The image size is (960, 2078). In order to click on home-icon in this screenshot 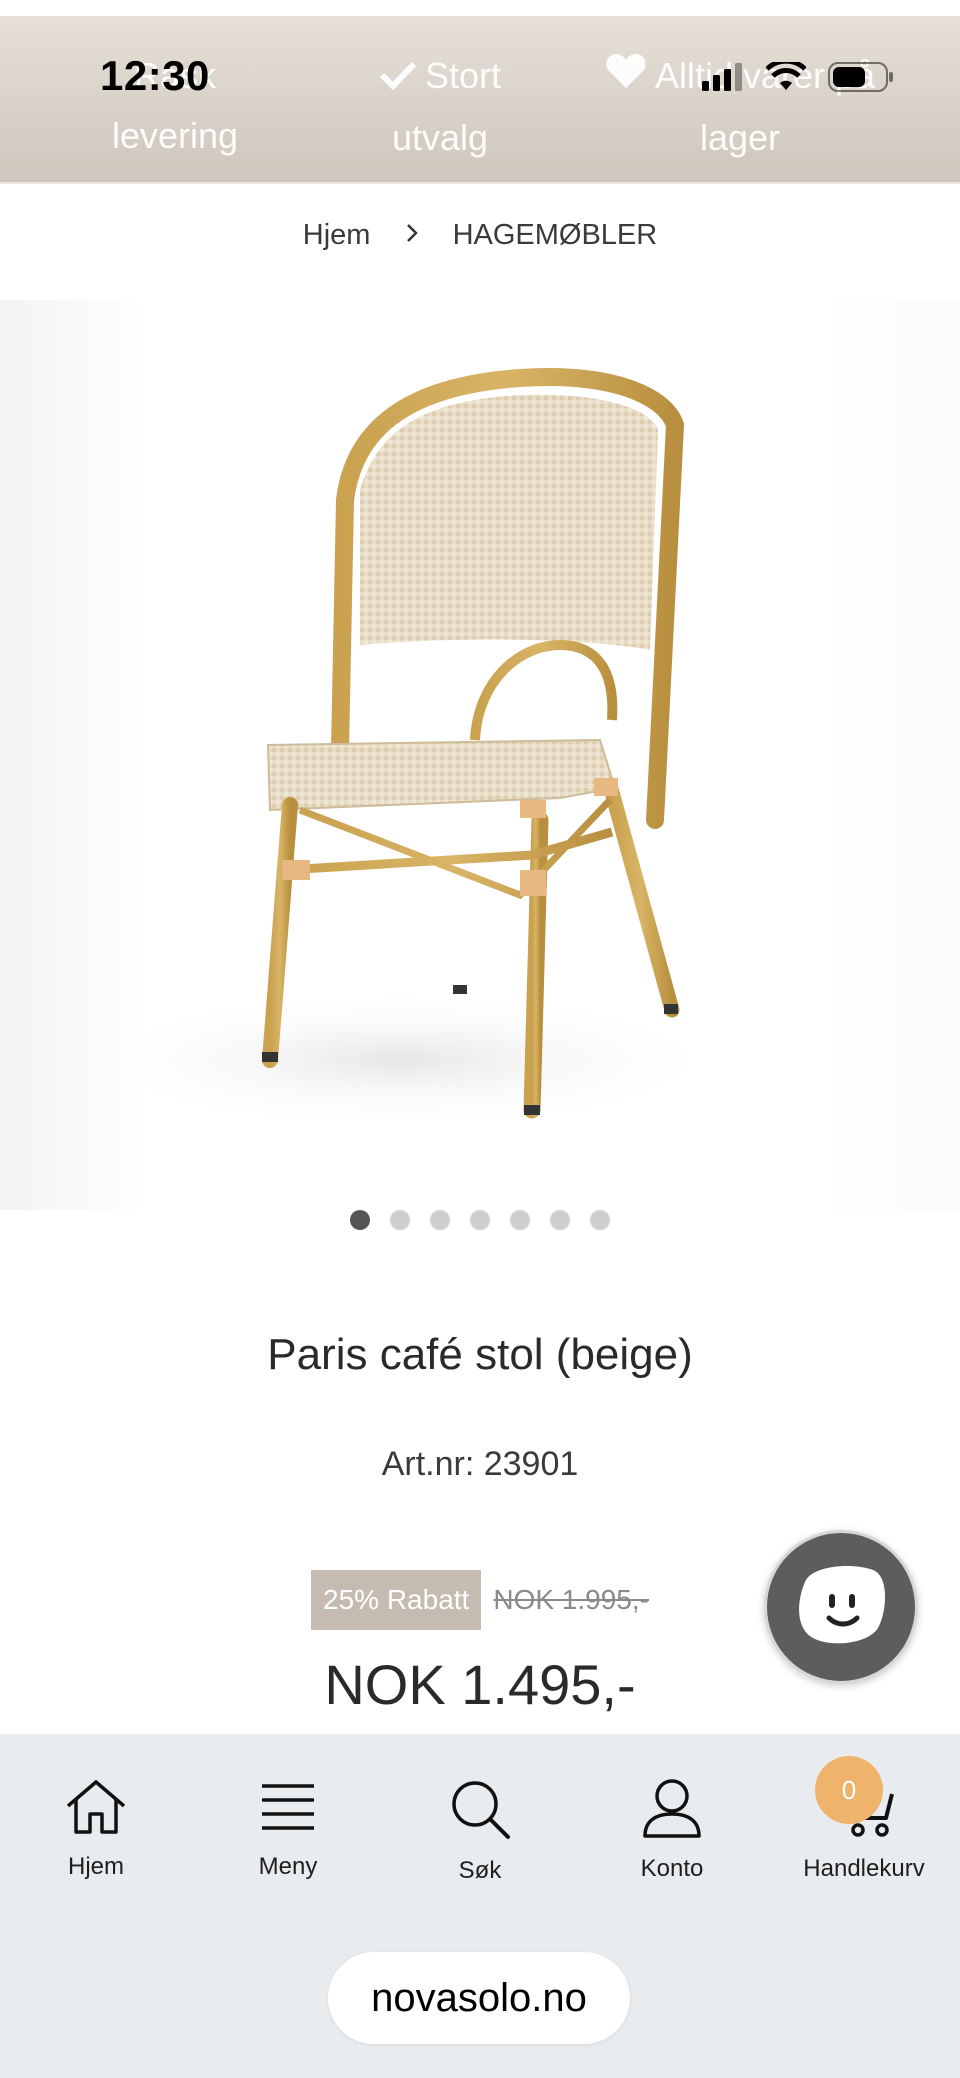, I will do `click(96, 1809)`.